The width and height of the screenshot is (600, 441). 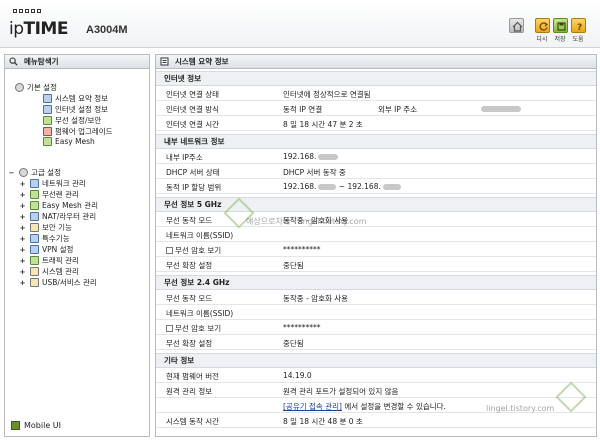 I want to click on refresh-label: 다시, so click(x=542, y=39).